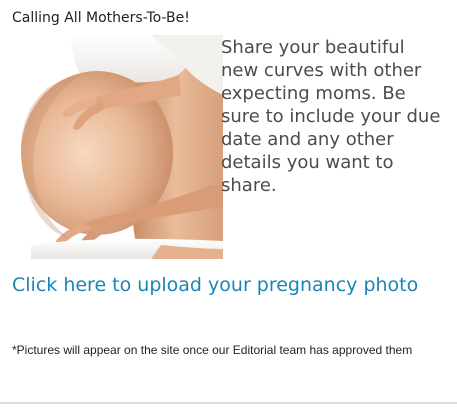 This screenshot has height=409, width=457. I want to click on divider, so click(228, 403).